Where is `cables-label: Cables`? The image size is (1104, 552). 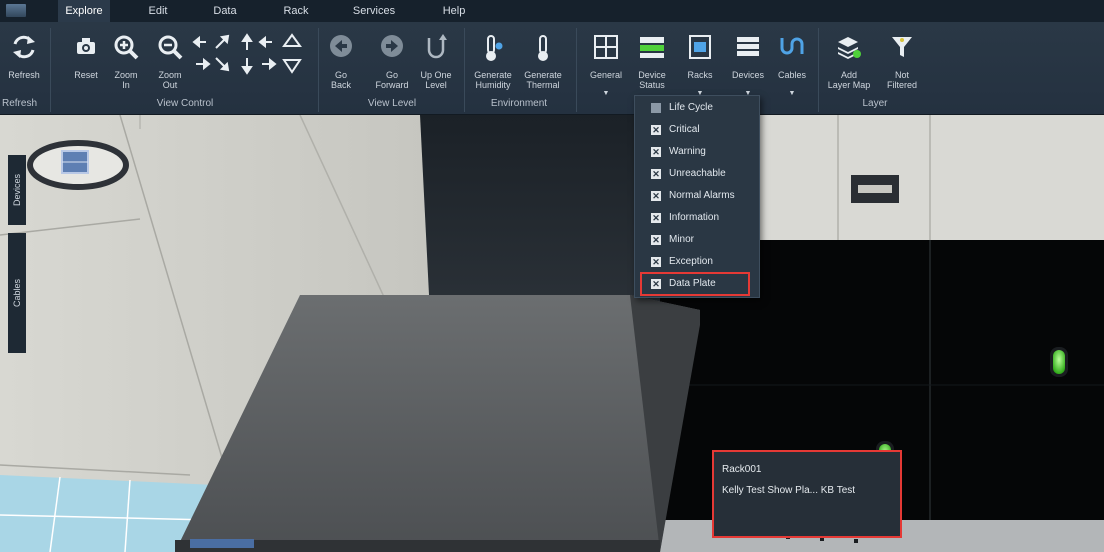 cables-label: Cables is located at coordinates (791, 75).